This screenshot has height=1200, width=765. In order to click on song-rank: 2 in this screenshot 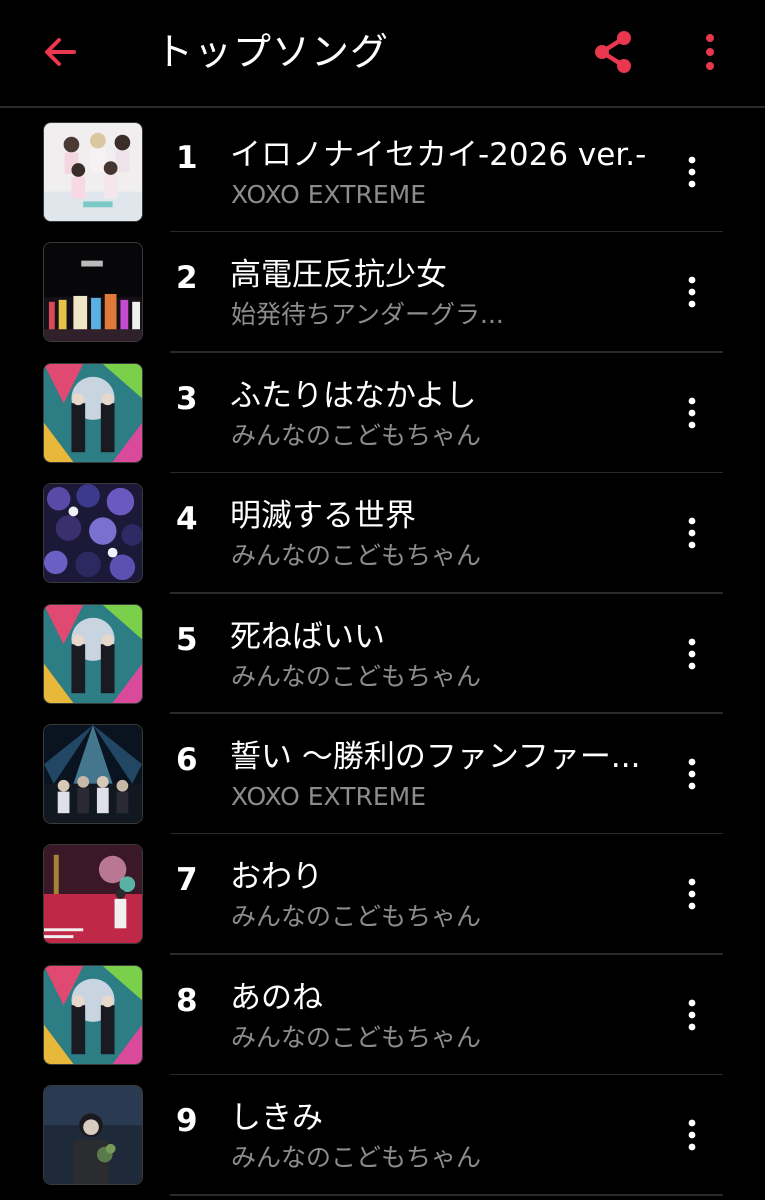, I will do `click(187, 278)`.